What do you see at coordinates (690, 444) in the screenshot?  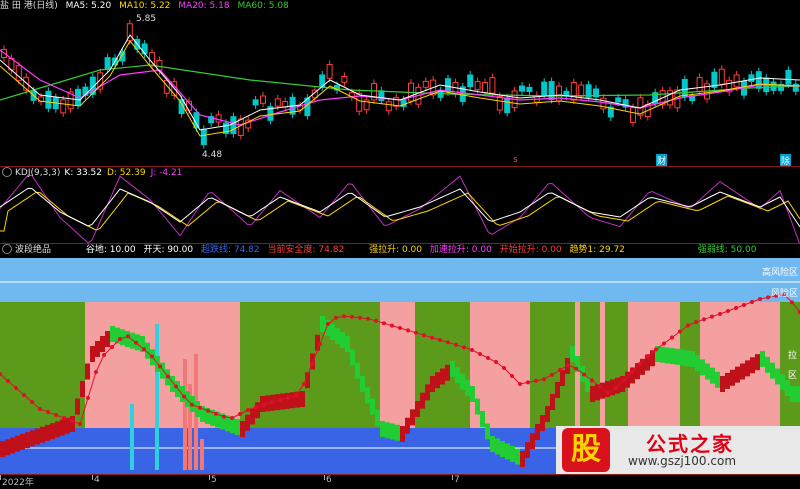 I see `watermark-title: 公式之家` at bounding box center [690, 444].